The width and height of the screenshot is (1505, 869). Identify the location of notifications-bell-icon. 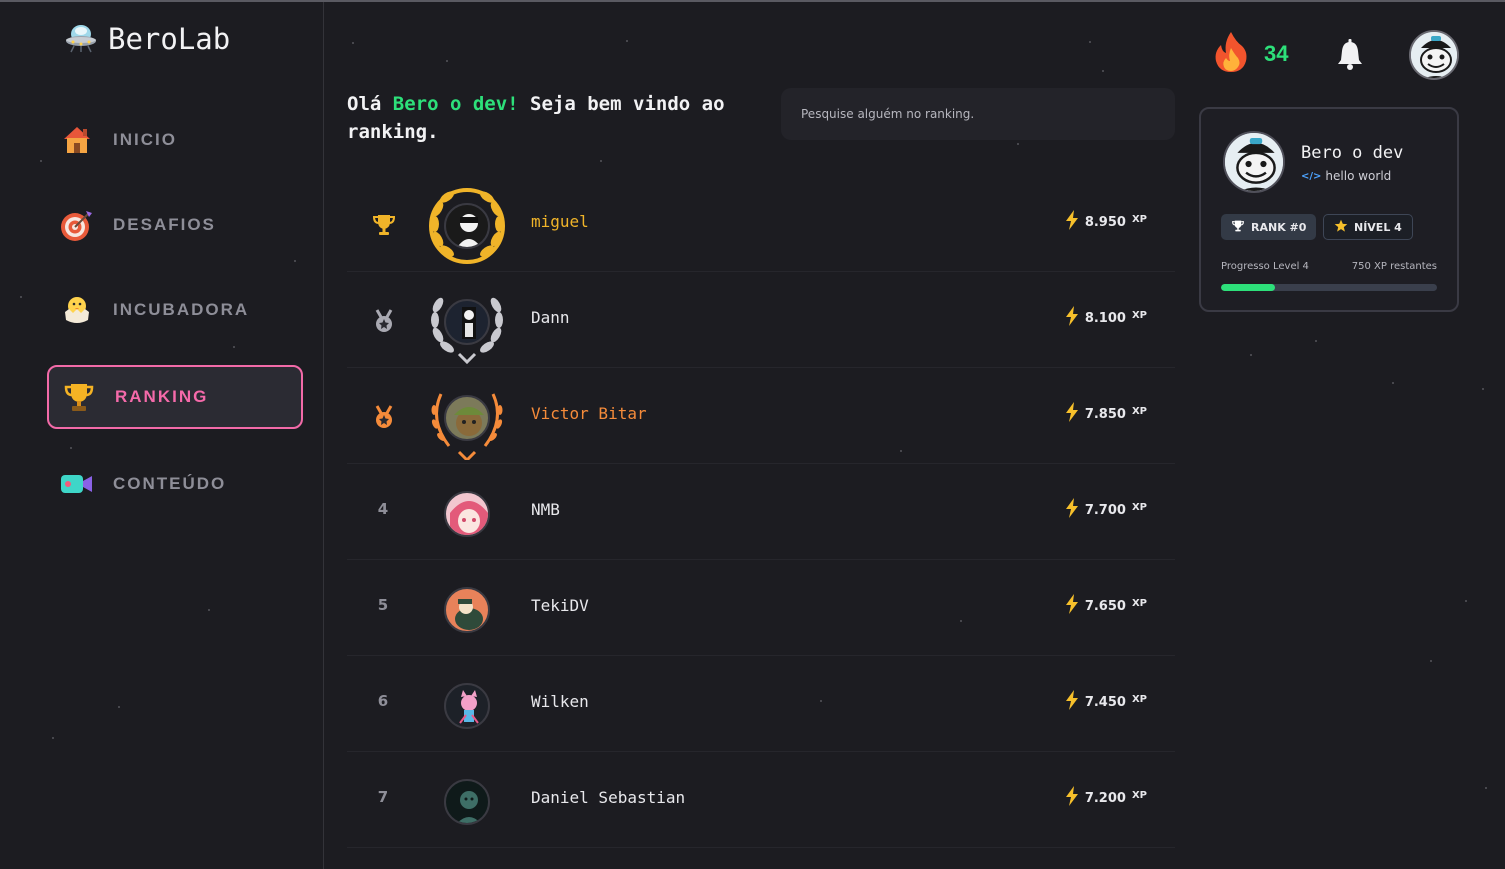
(1350, 55).